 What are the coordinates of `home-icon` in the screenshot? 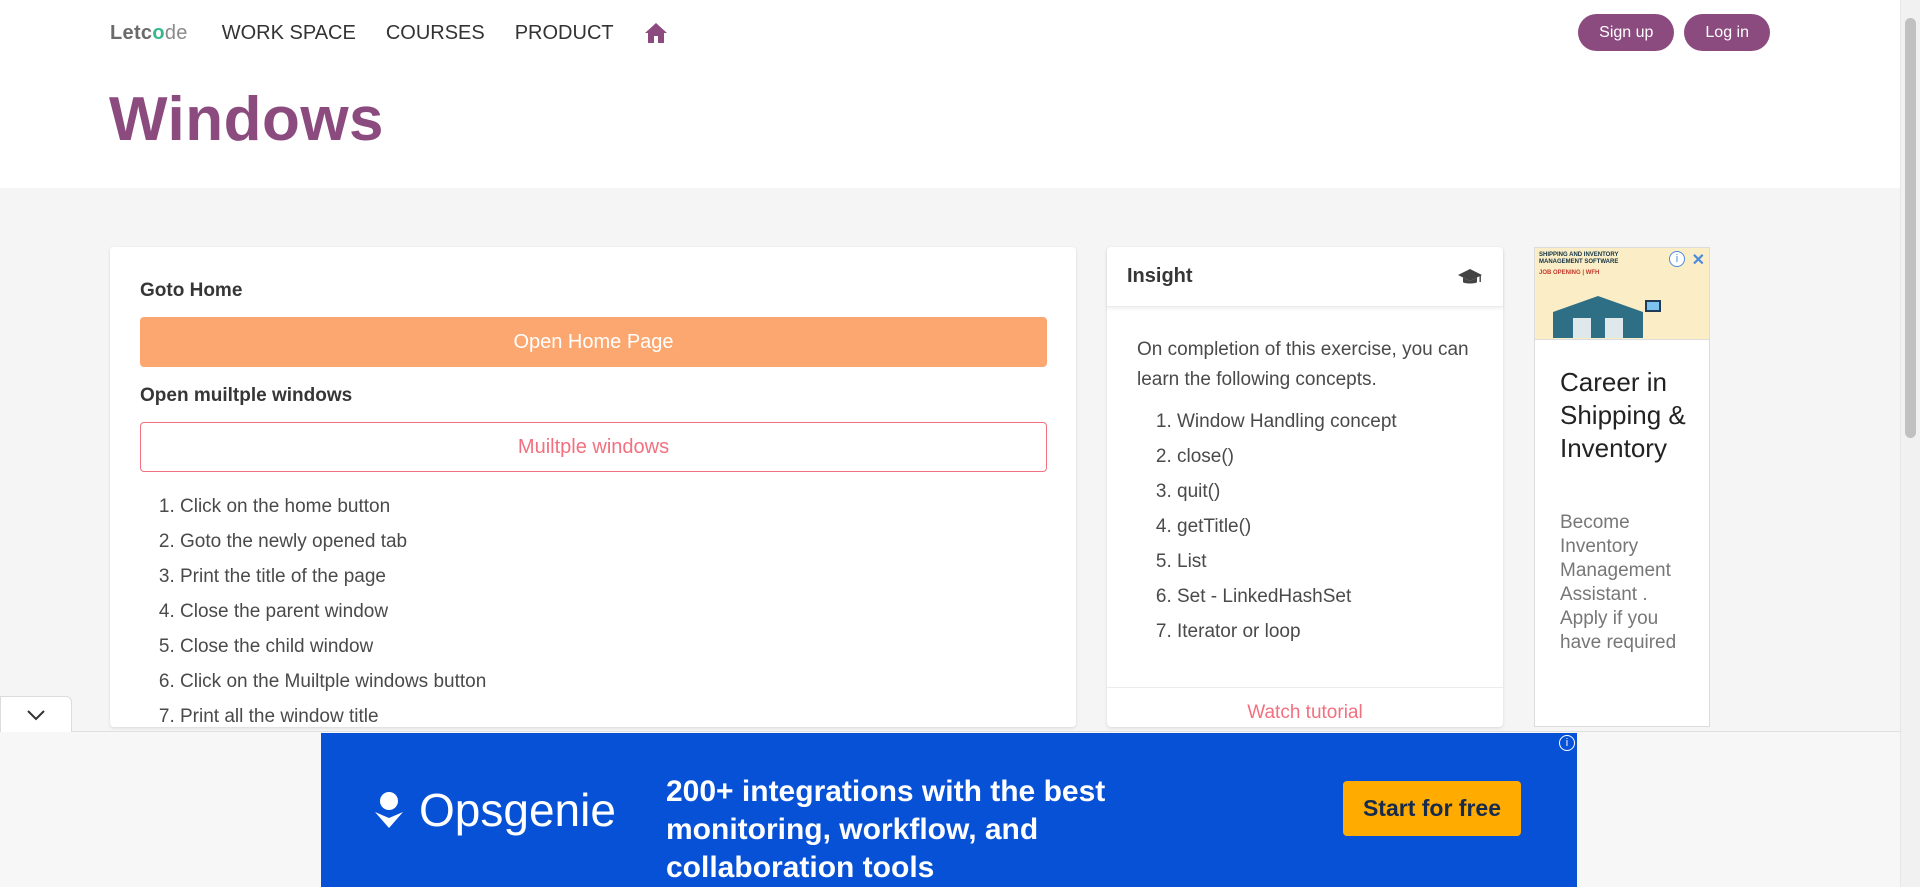 It's located at (656, 33).